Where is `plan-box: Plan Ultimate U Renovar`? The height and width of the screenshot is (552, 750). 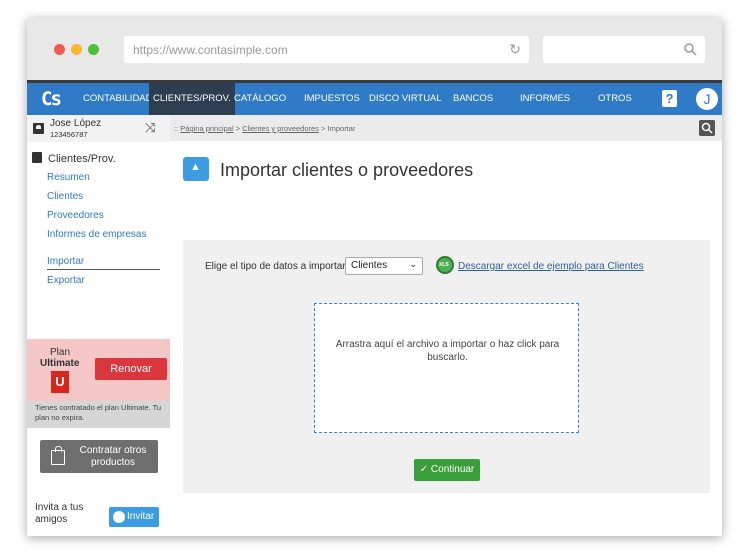 plan-box: Plan Ultimate U Renovar is located at coordinates (98, 370).